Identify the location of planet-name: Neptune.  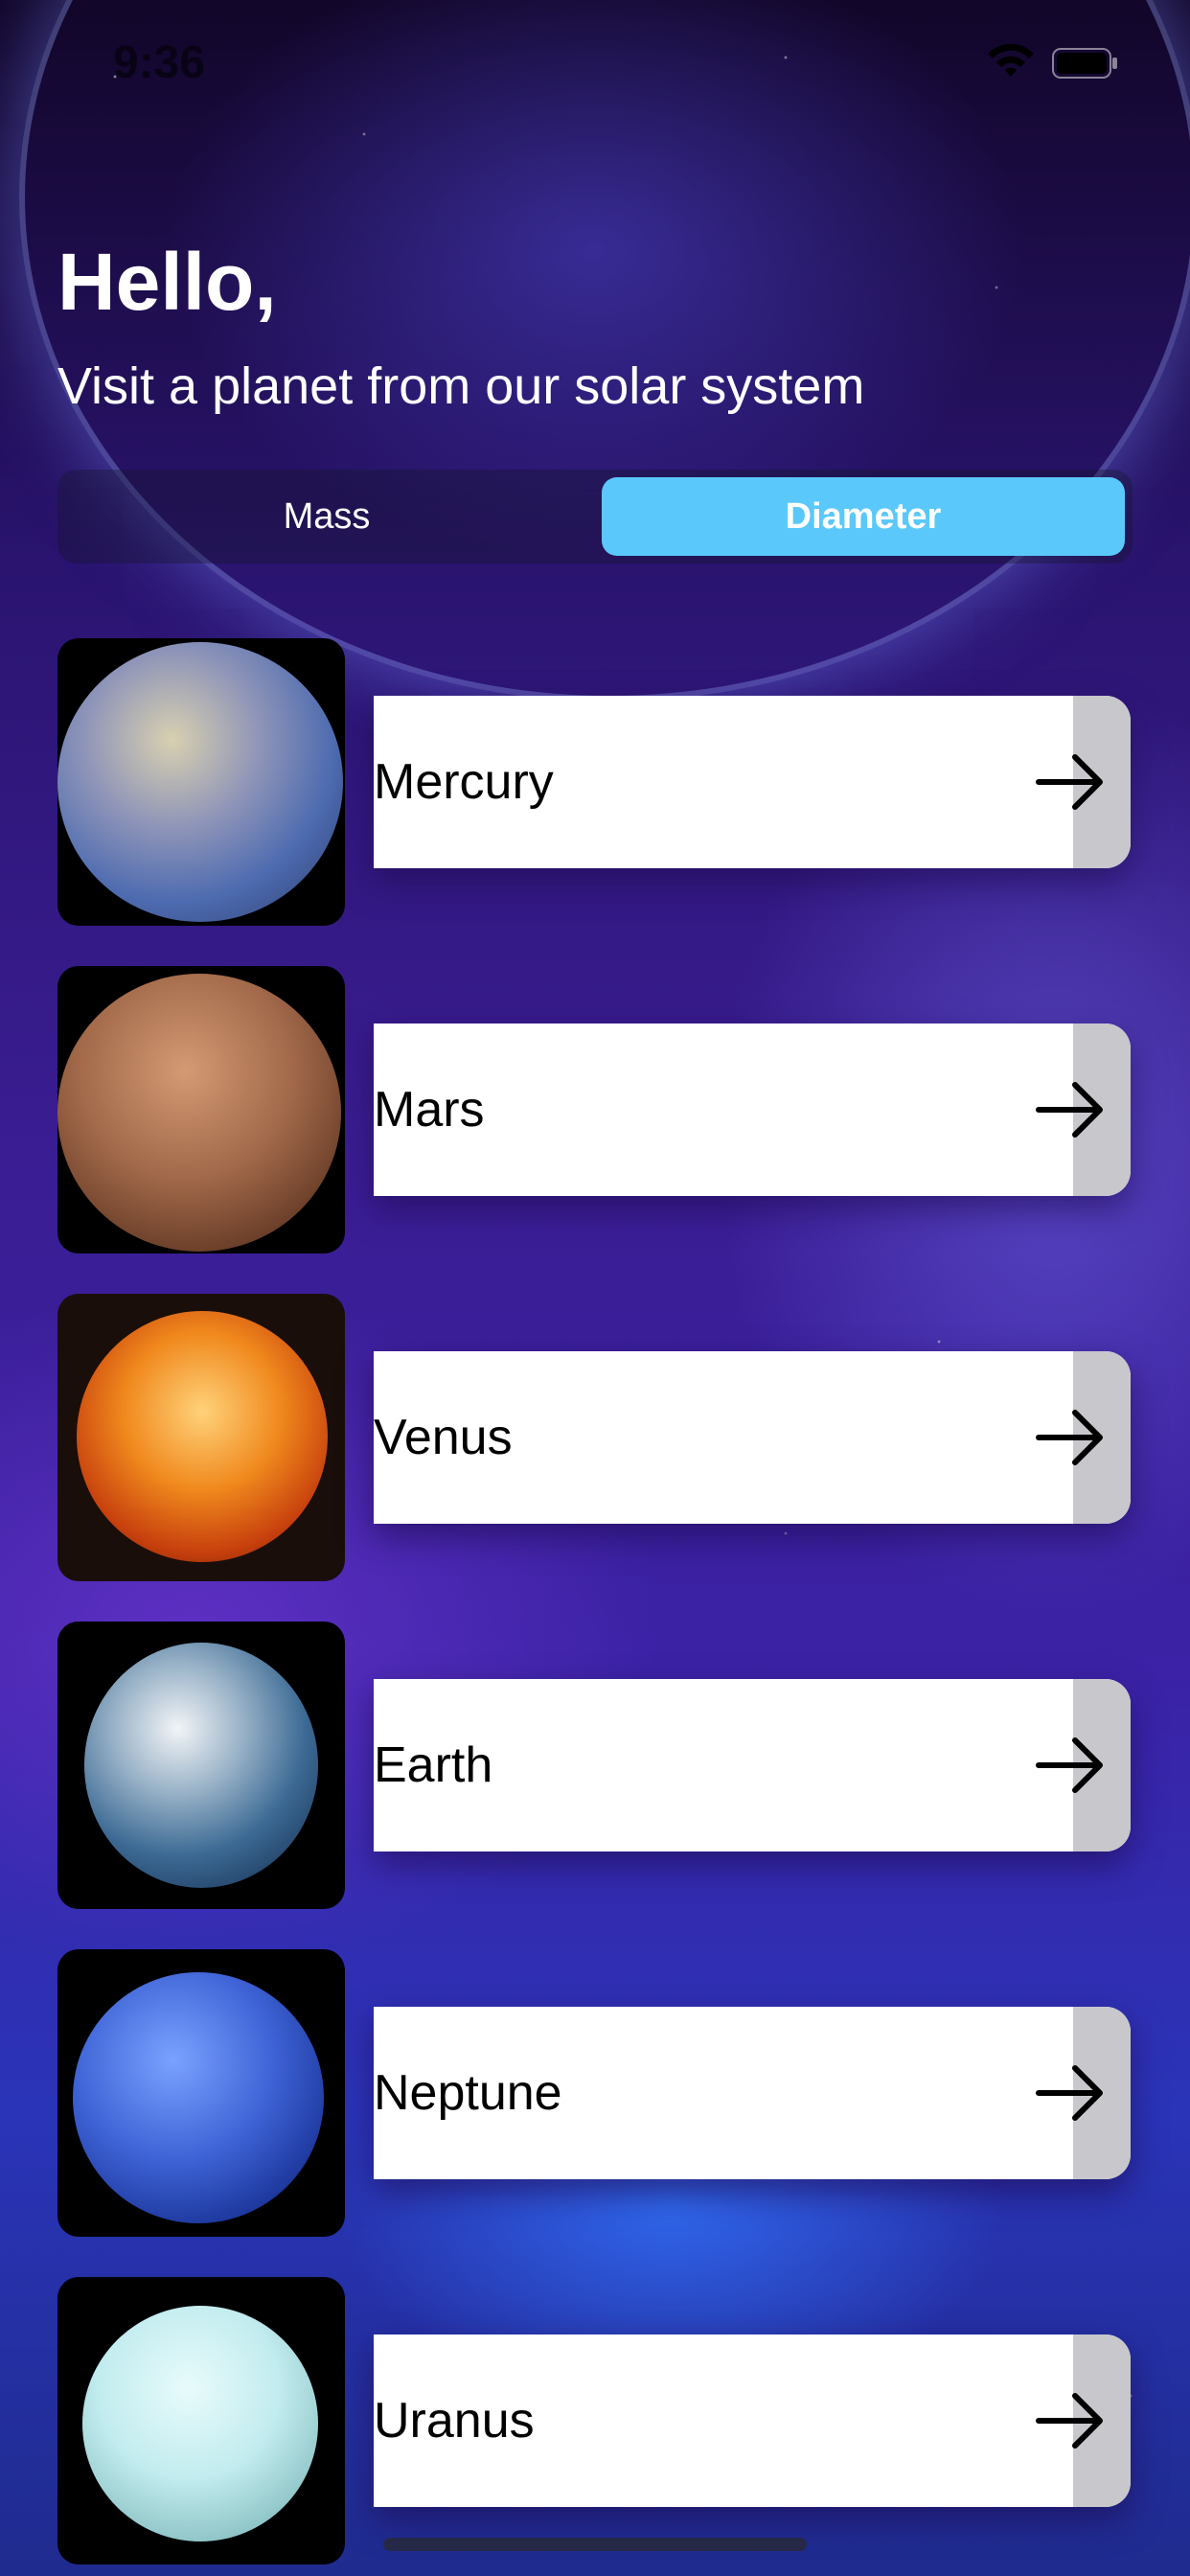
(468, 2093).